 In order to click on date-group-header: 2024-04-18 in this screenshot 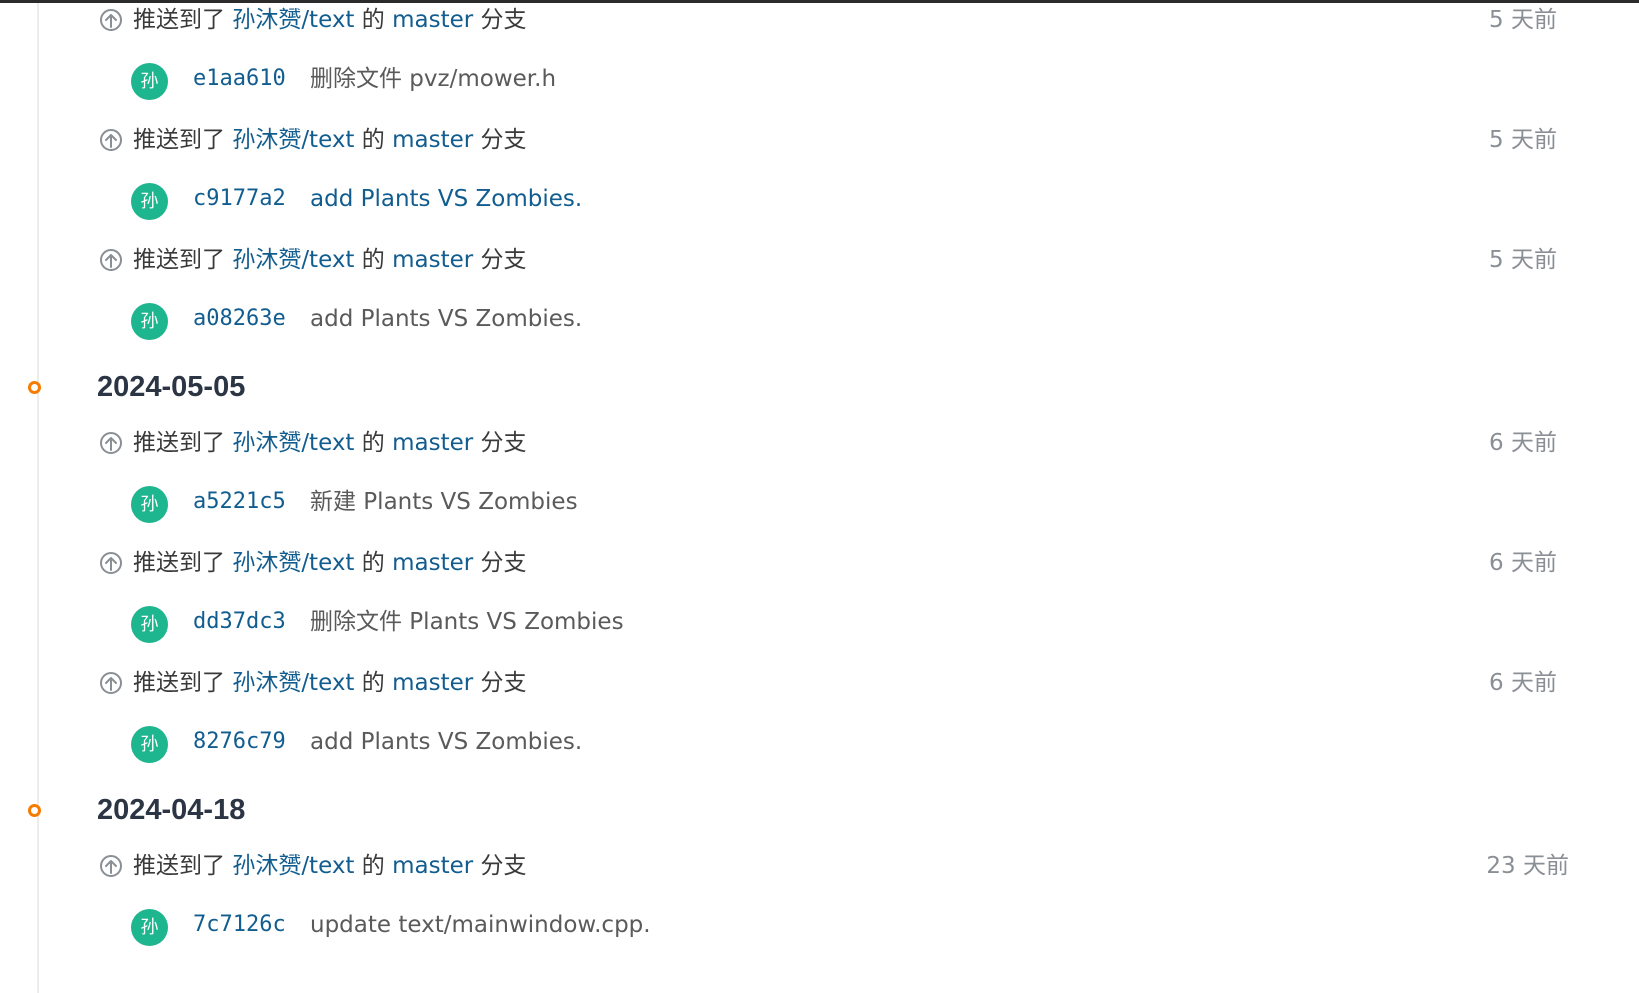, I will do `click(819, 817)`.